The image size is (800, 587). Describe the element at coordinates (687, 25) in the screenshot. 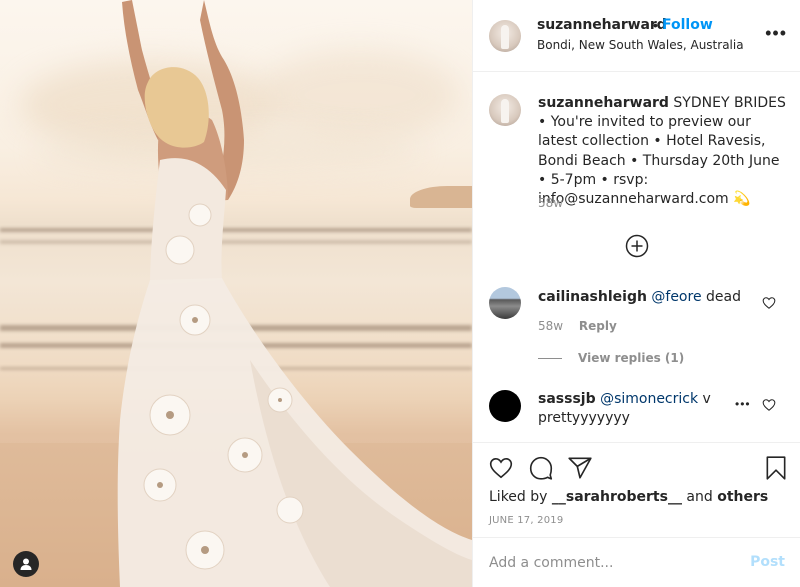

I see `follow-button: Follow` at that location.